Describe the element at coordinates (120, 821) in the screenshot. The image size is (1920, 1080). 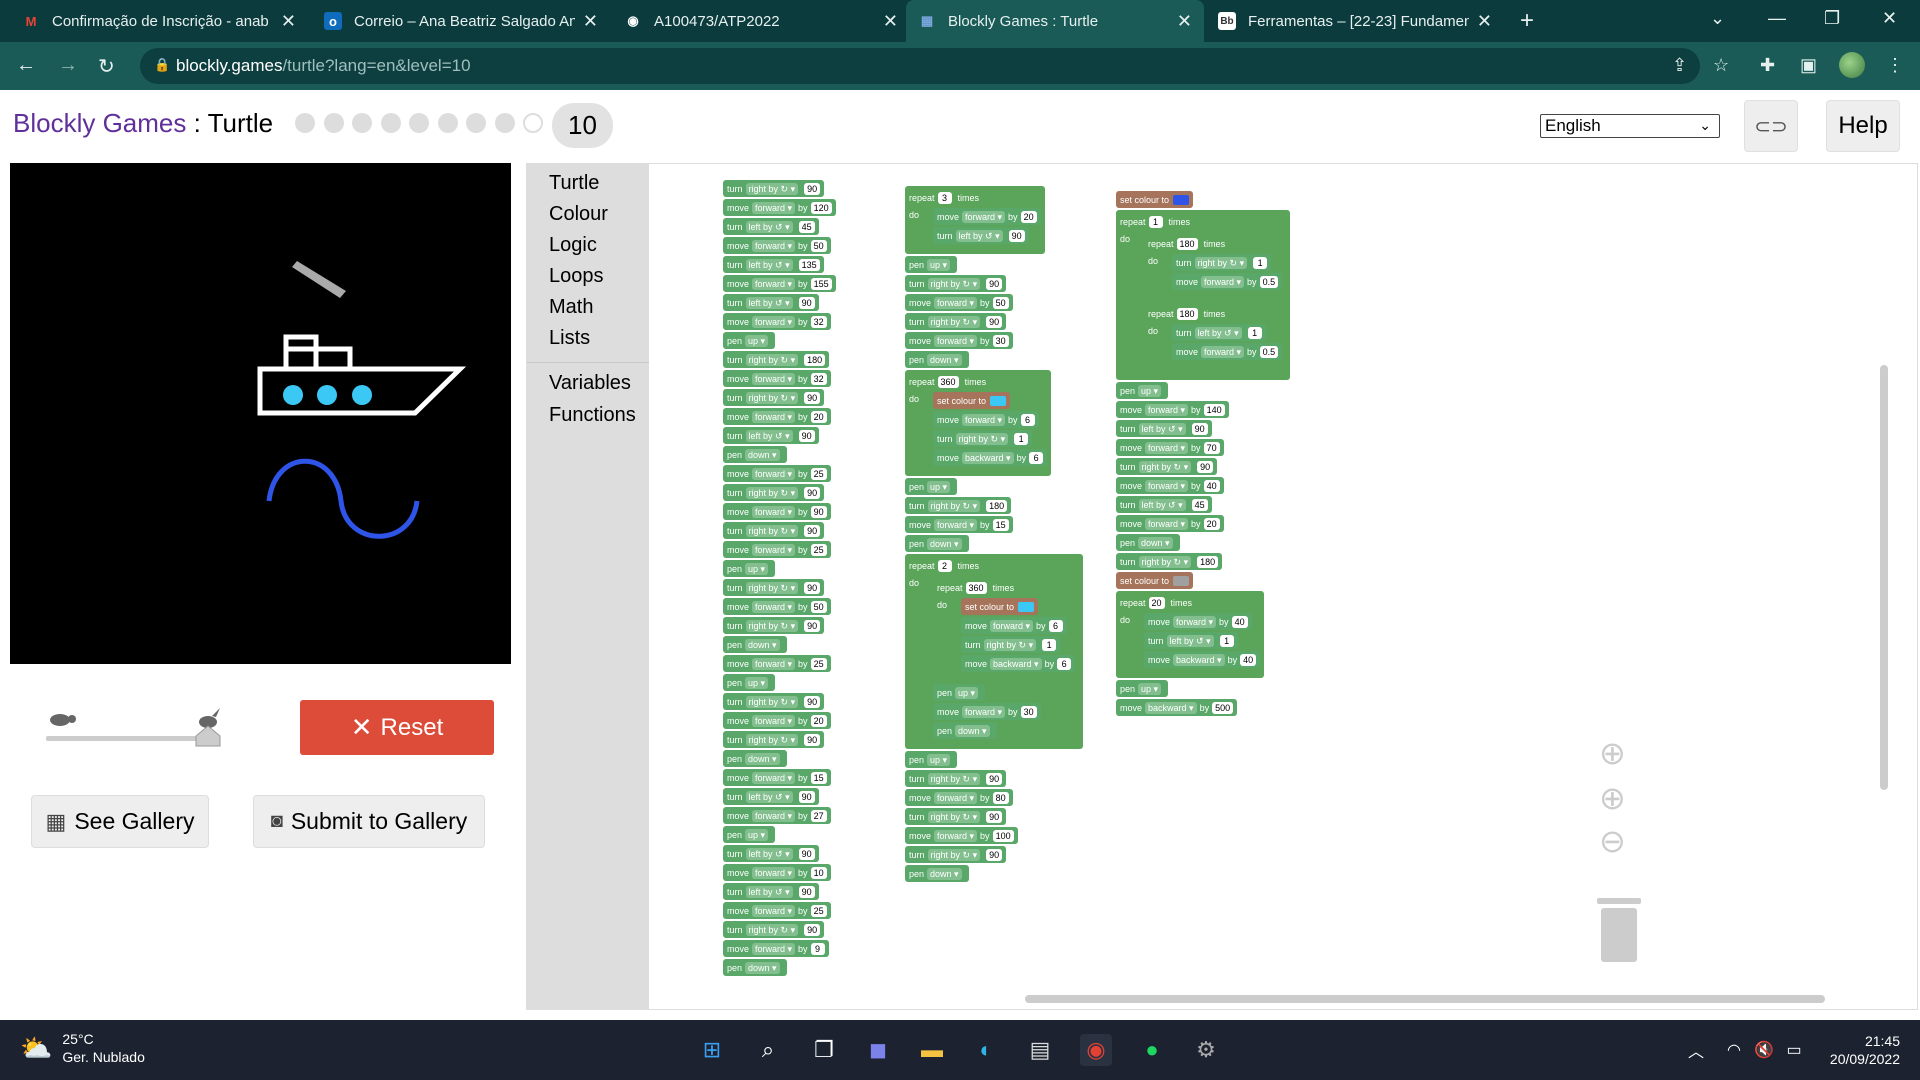
I see `see-gallery-button: ▦ See Gallery` at that location.